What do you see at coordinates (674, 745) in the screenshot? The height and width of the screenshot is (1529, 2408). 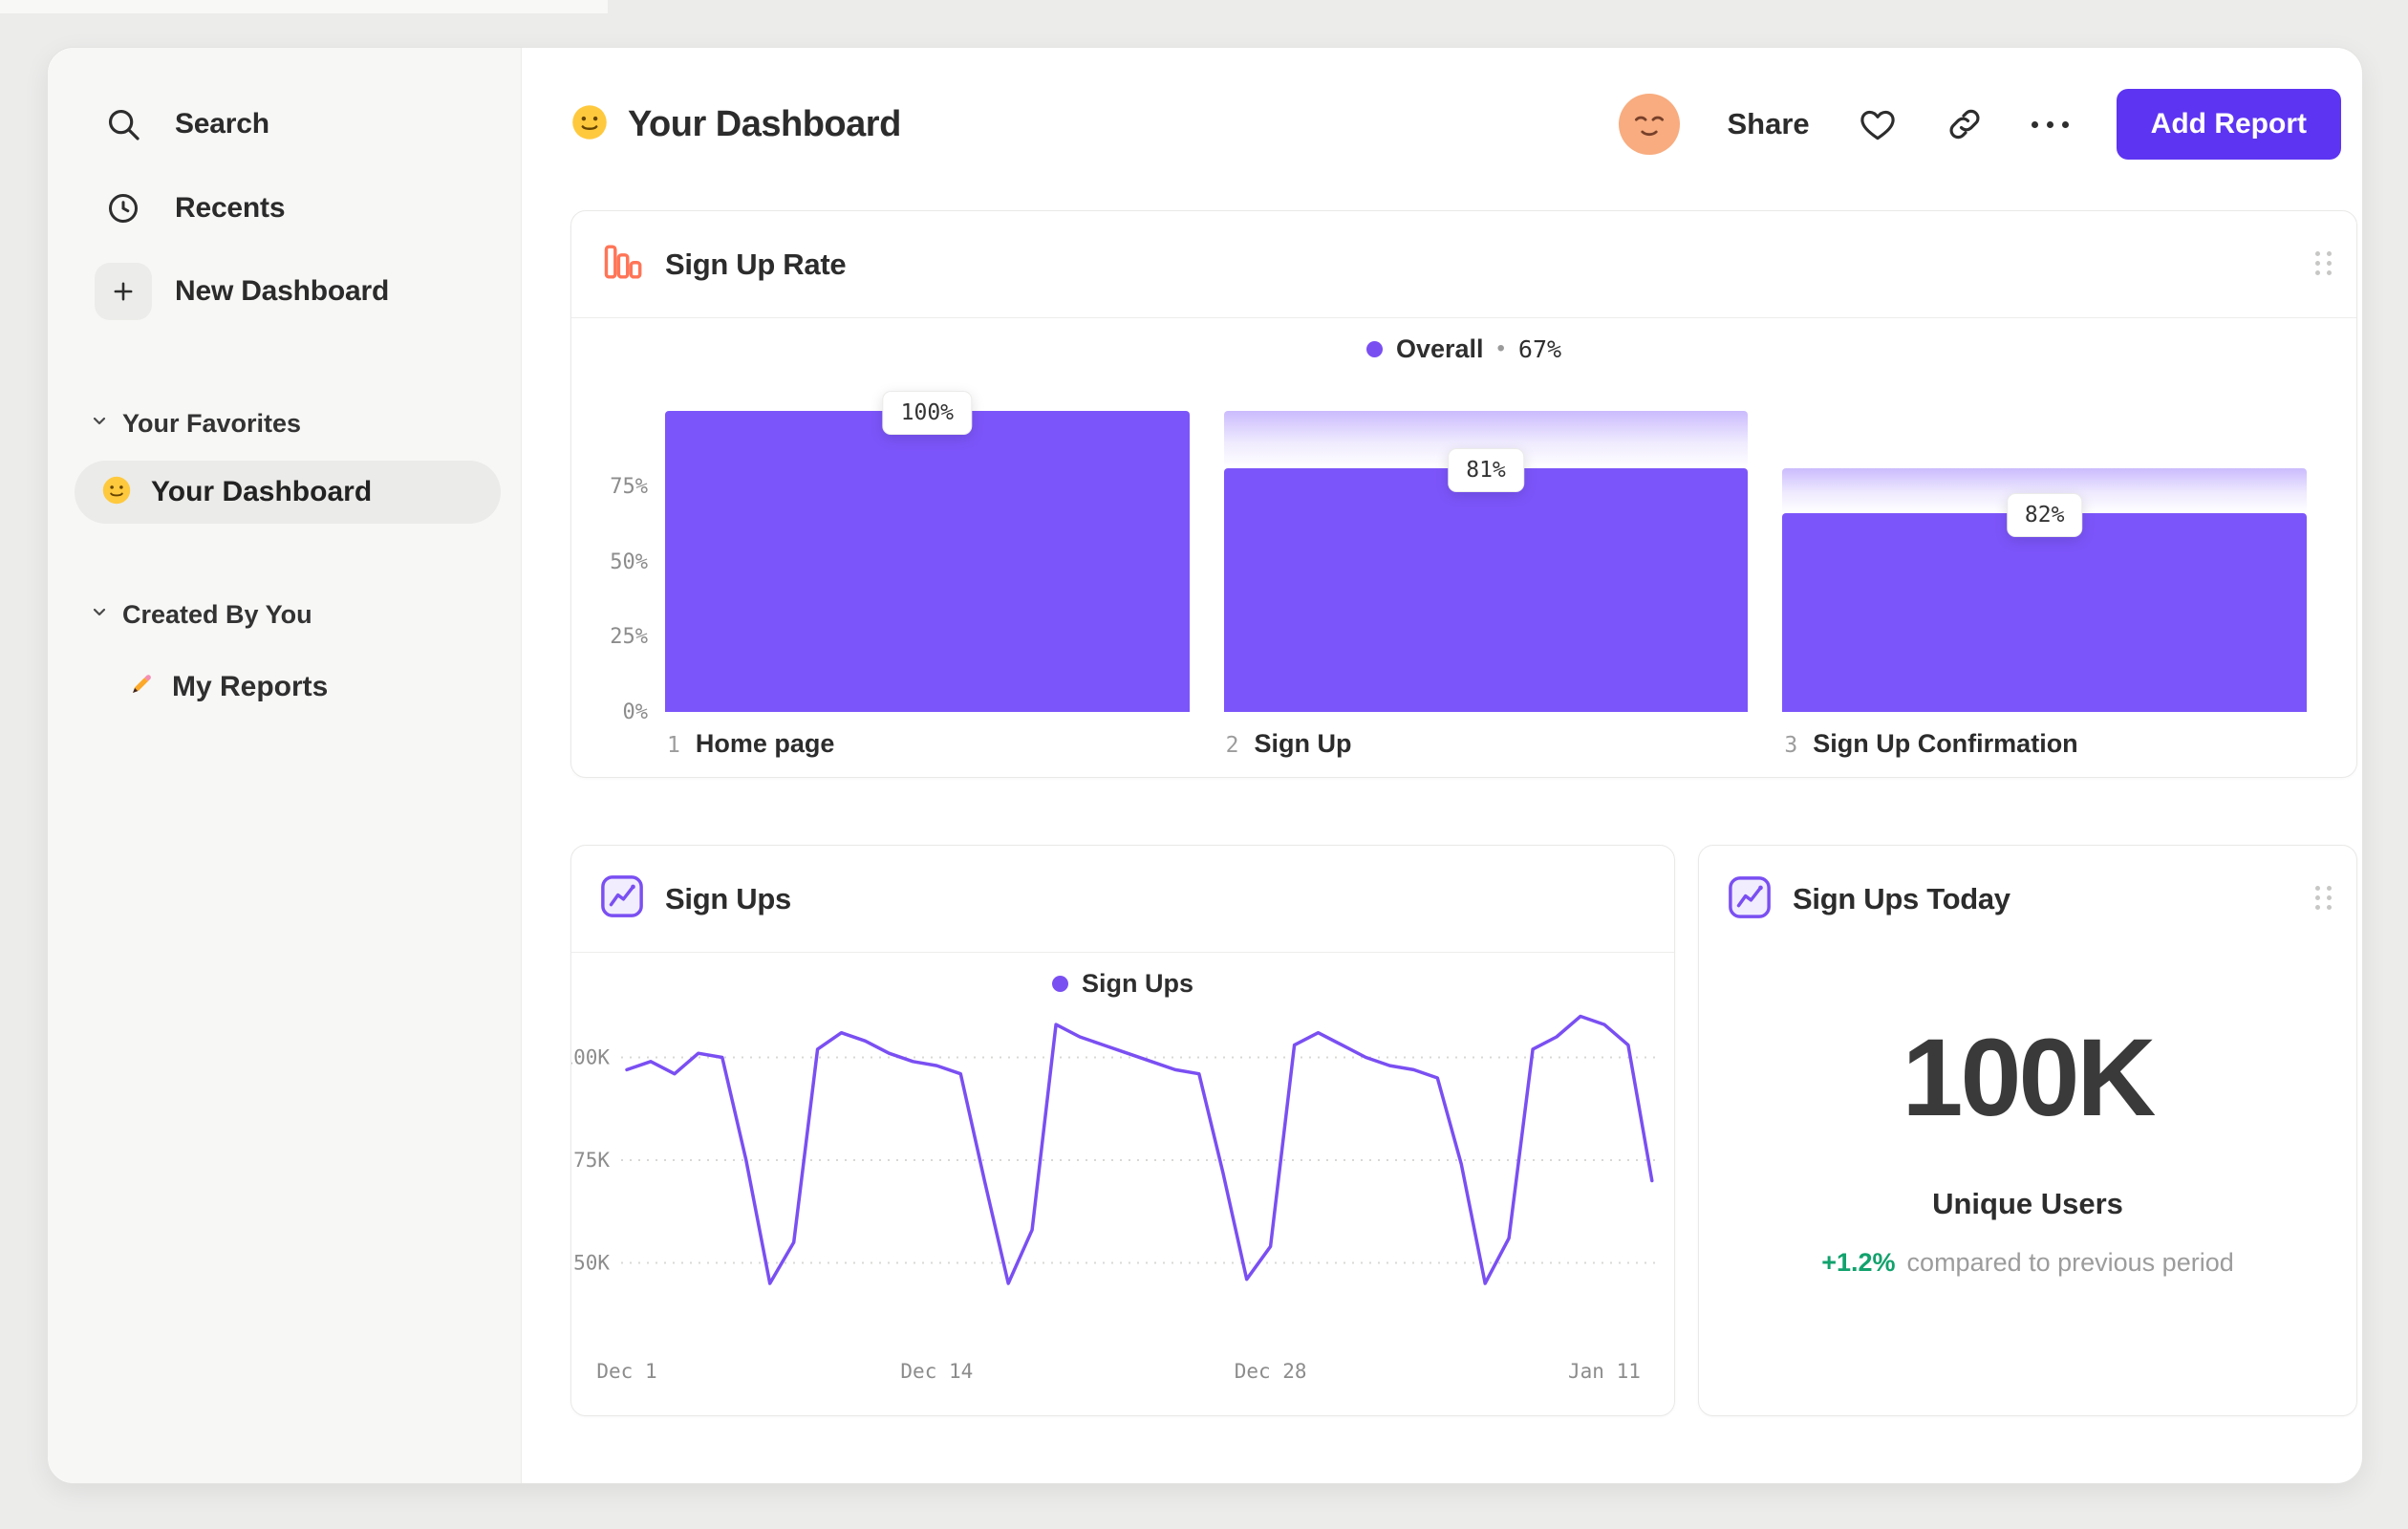 I see `funnel-step-number: 1` at bounding box center [674, 745].